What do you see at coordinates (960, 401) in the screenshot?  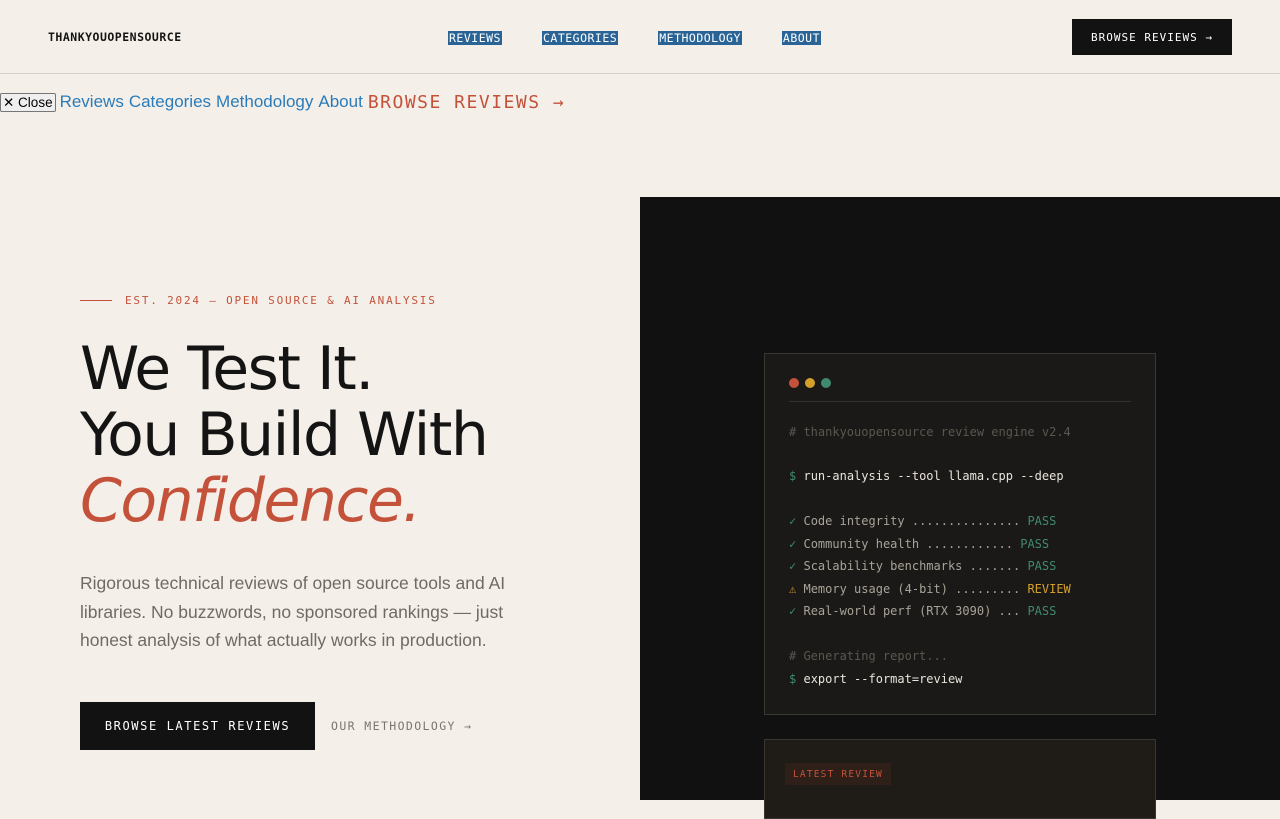 I see `terminal-divider` at bounding box center [960, 401].